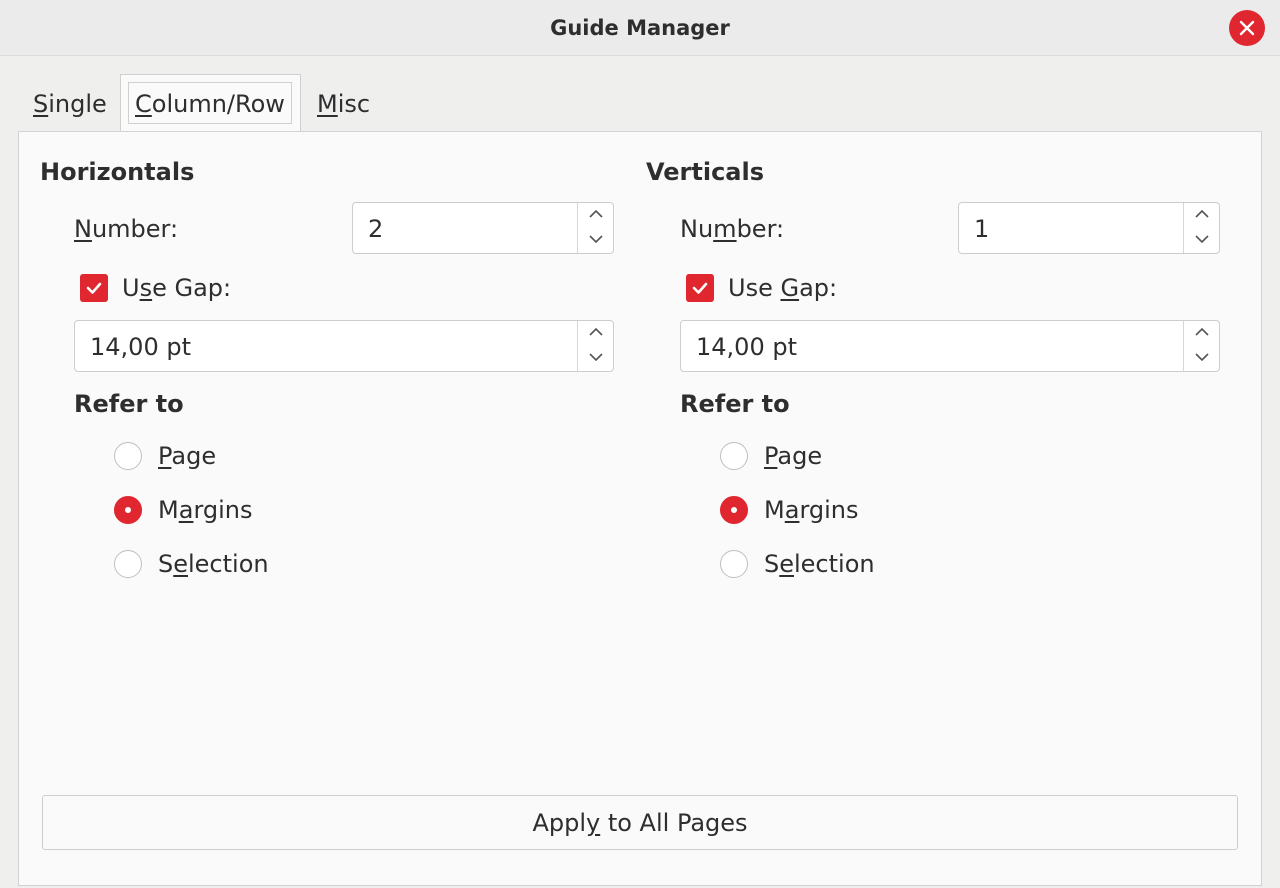  I want to click on tab-column-row-mnemonic: C, so click(143, 104).